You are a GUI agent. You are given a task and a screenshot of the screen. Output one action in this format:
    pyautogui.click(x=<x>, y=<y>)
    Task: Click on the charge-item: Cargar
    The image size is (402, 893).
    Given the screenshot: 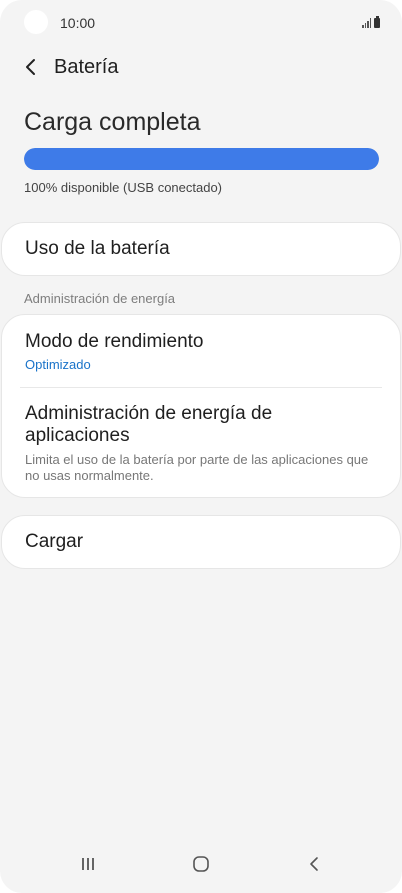 What is the action you would take?
    pyautogui.click(x=205, y=542)
    